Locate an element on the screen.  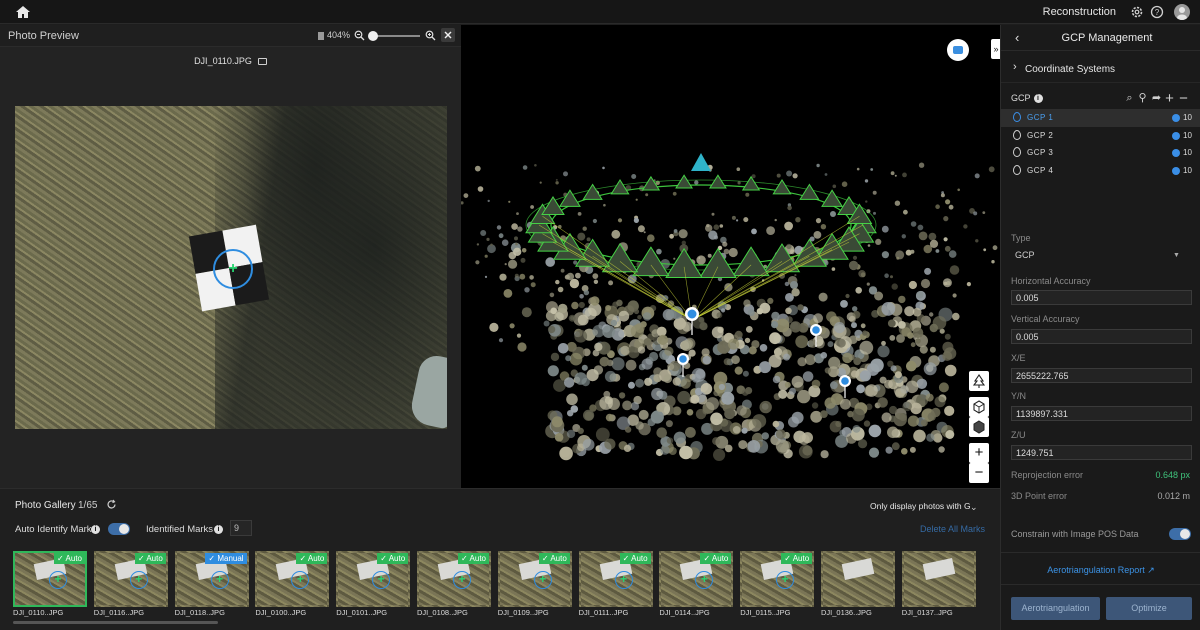
cube-solid-icon is located at coordinates (979, 427).